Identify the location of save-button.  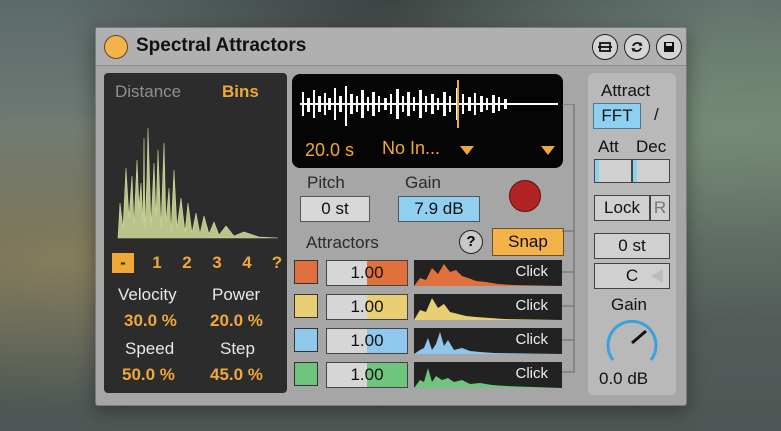
(669, 47).